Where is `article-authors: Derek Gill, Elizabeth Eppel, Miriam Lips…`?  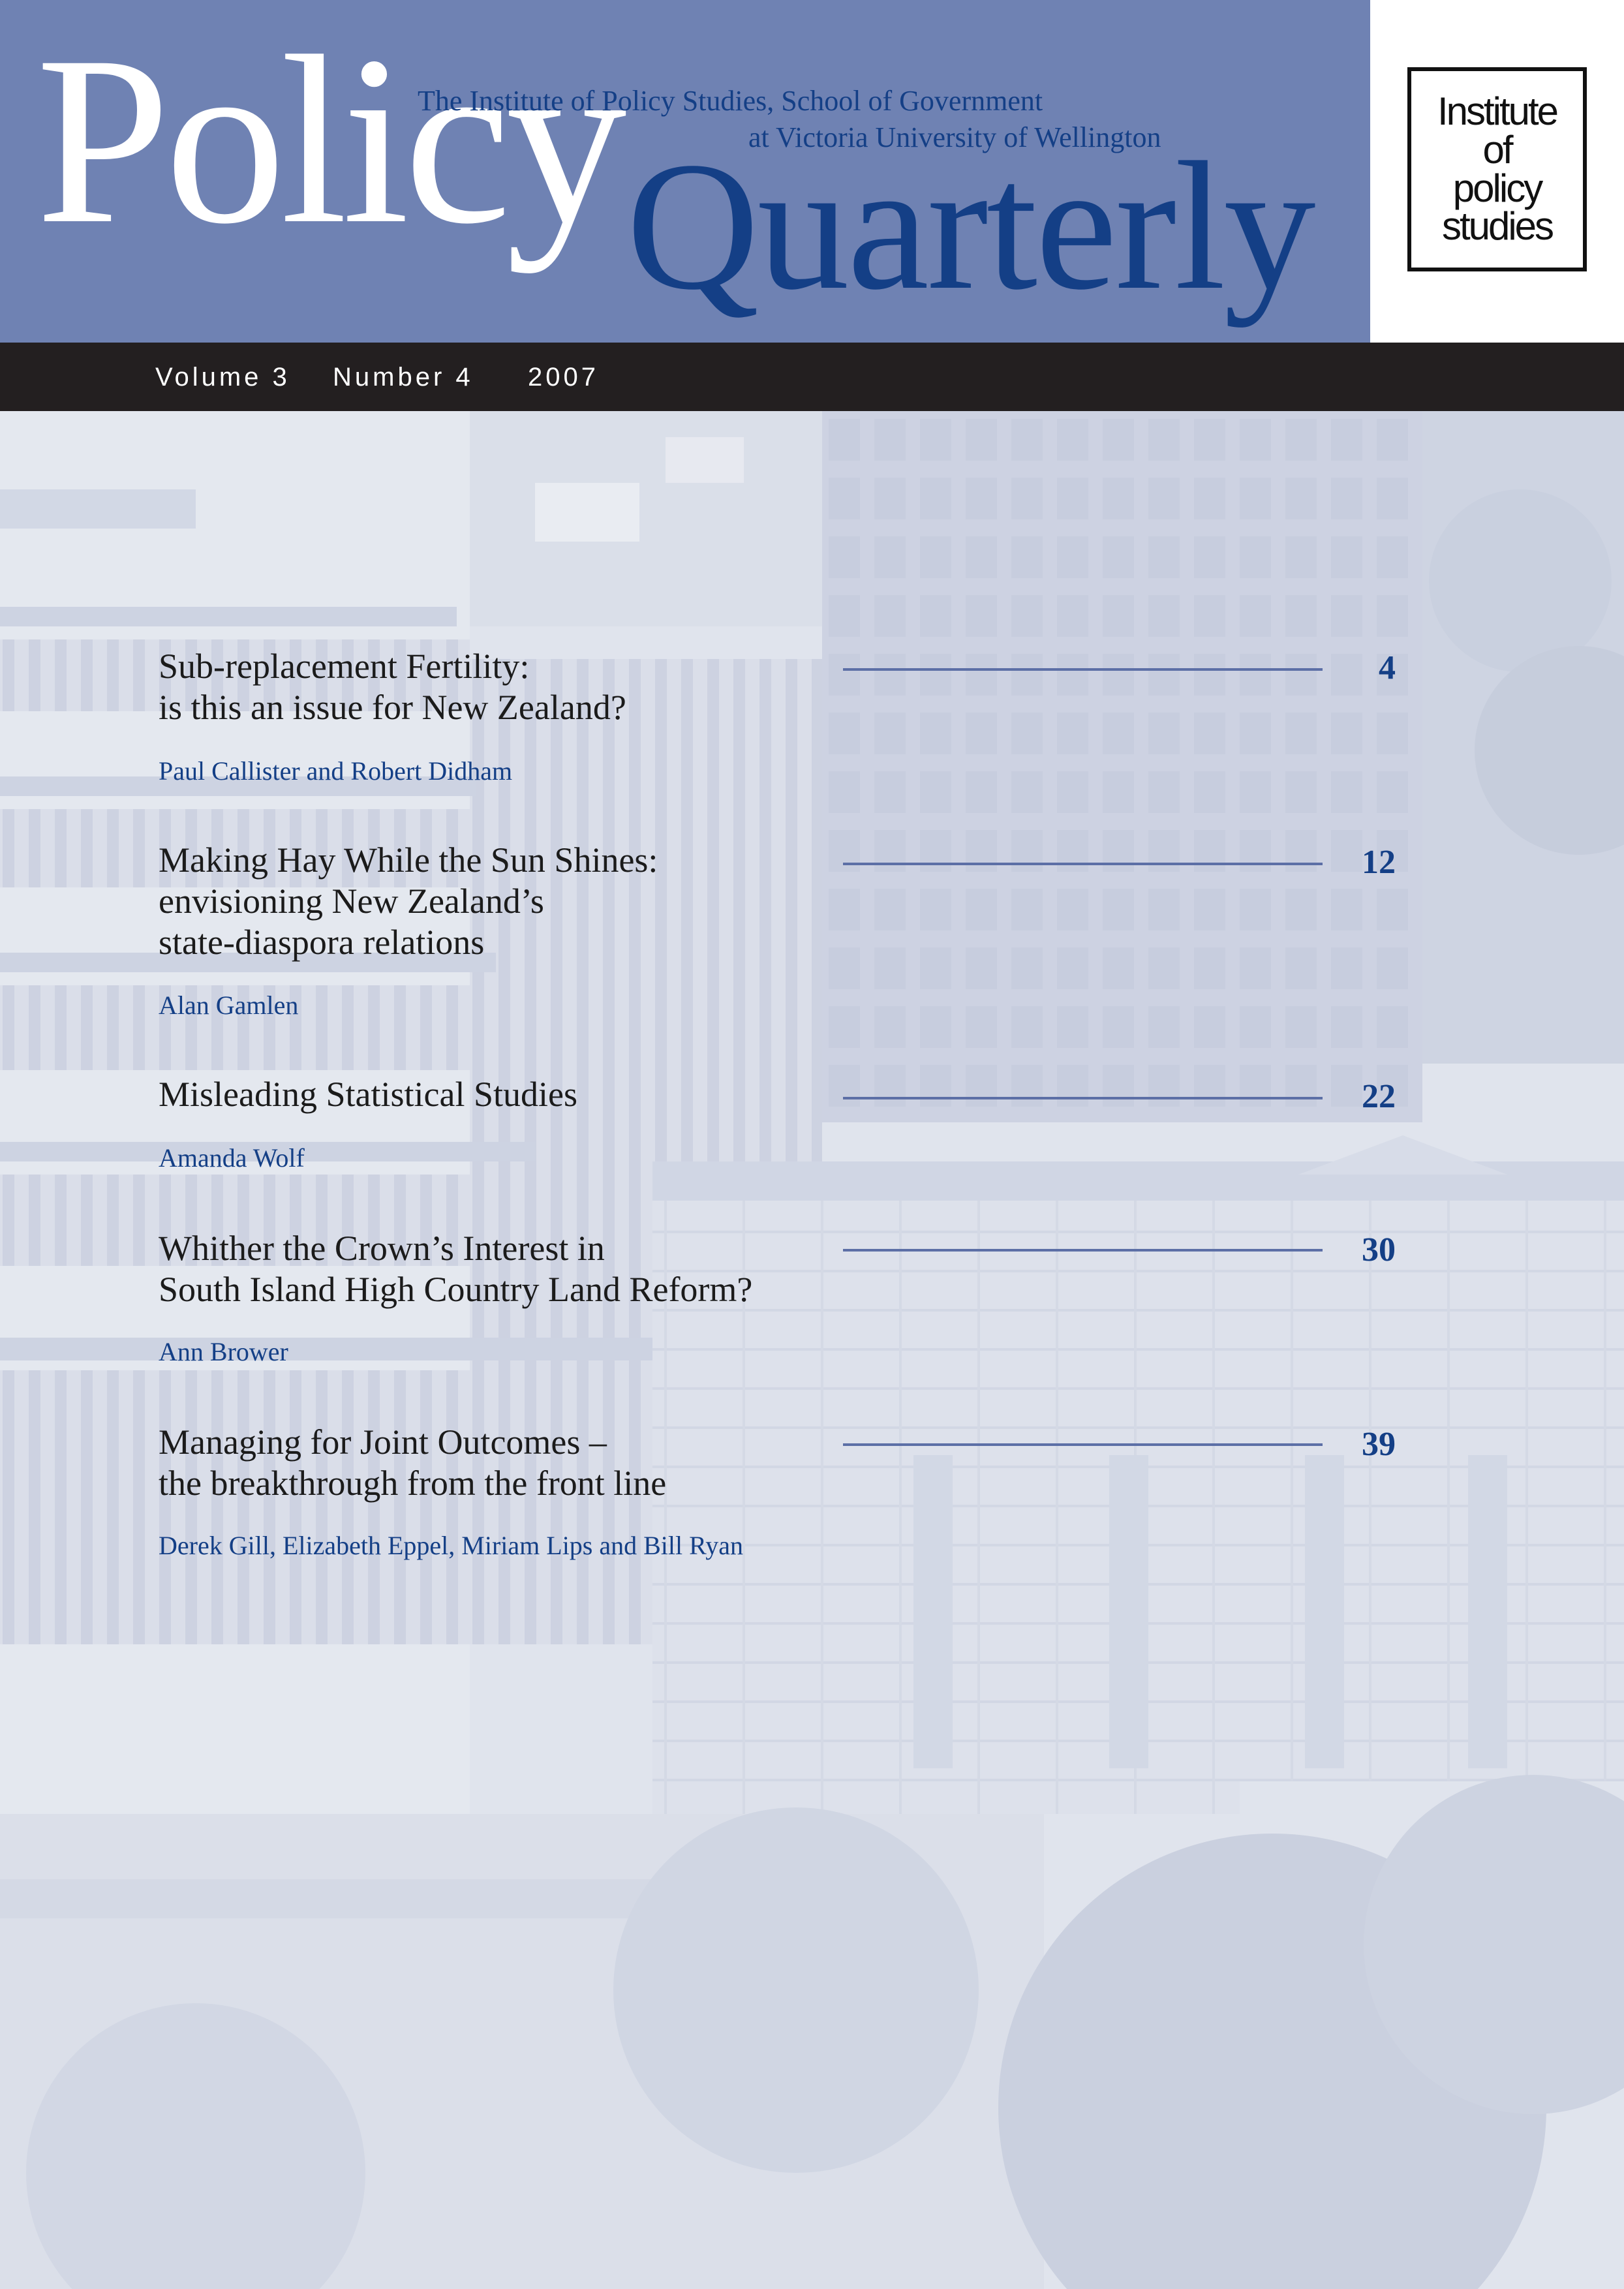
article-authors: Derek Gill, Elizabeth Eppel, Miriam Lips… is located at coordinates (451, 1545).